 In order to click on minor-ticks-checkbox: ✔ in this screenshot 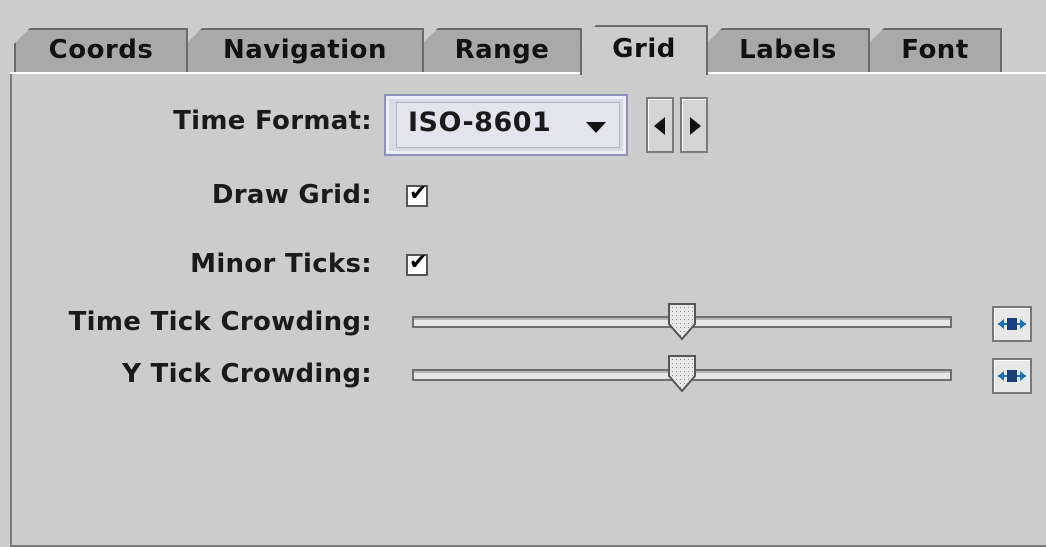, I will do `click(417, 263)`.